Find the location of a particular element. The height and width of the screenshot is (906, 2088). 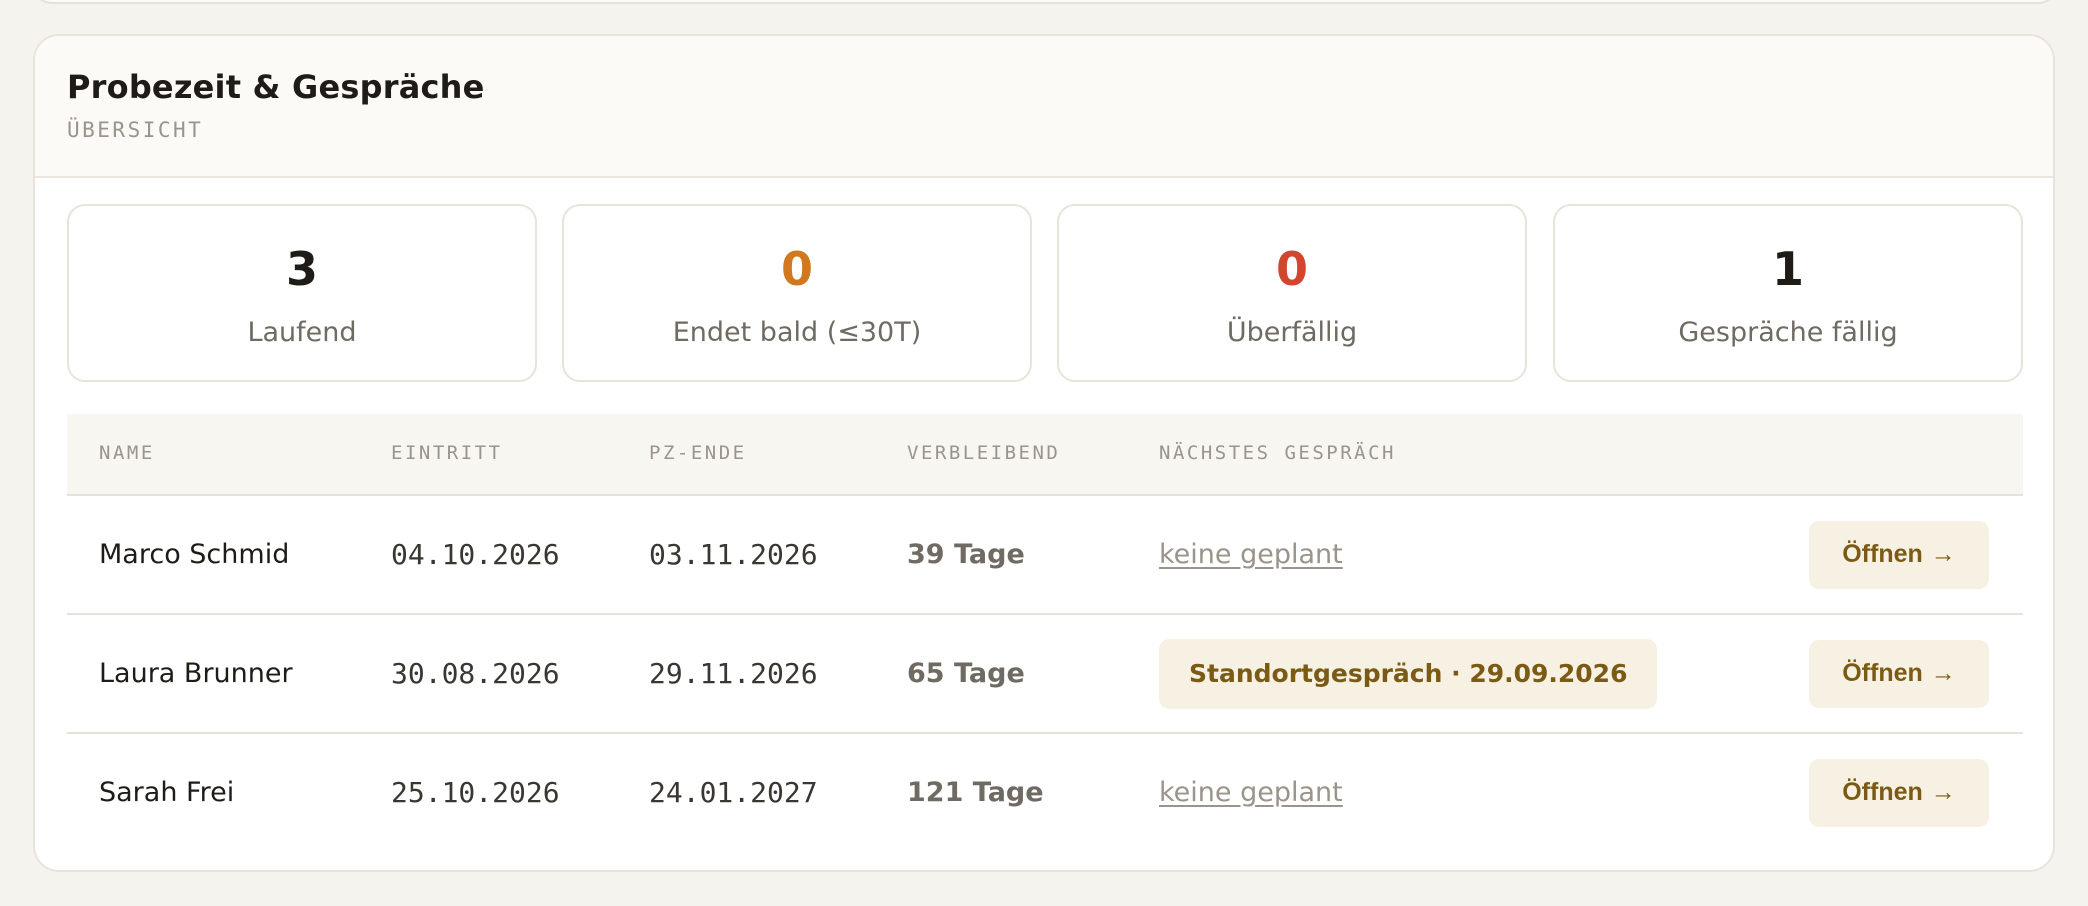

previous-card-edge is located at coordinates (1045, 2).